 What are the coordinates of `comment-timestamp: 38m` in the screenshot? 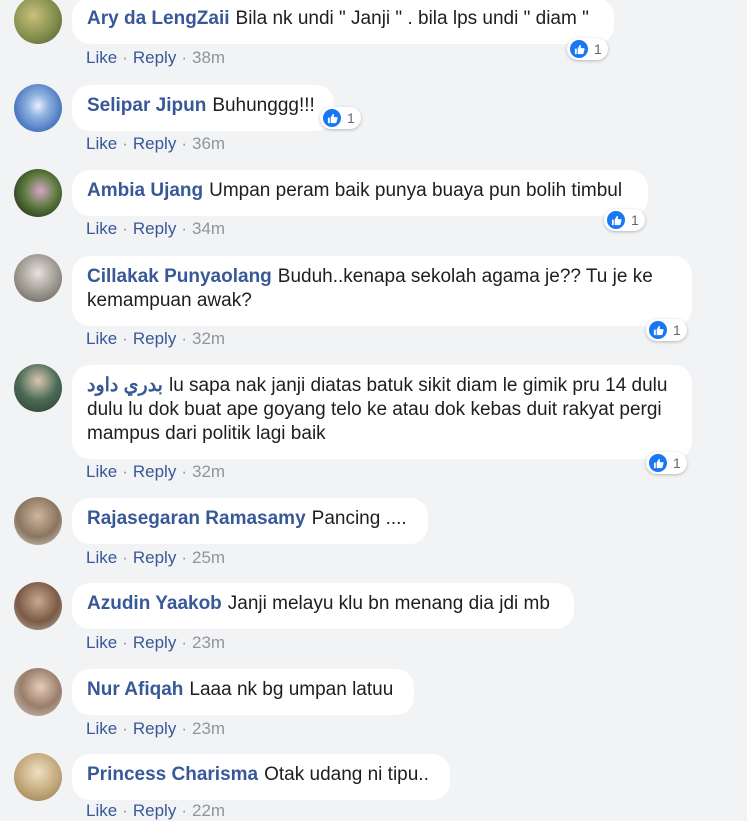 It's located at (208, 57).